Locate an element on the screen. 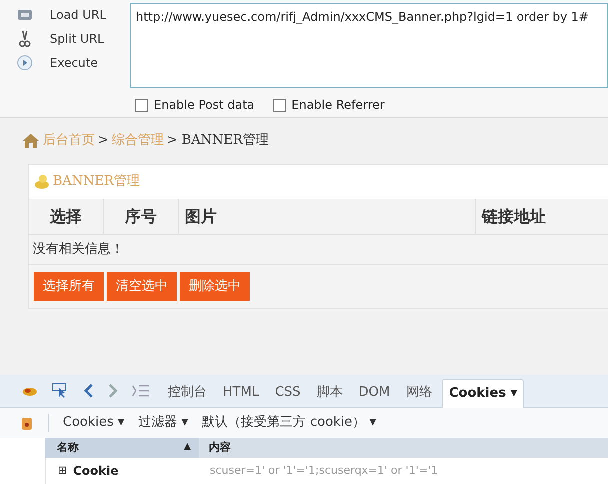 This screenshot has width=608, height=490. devtools-tab: 控制台 is located at coordinates (187, 393).